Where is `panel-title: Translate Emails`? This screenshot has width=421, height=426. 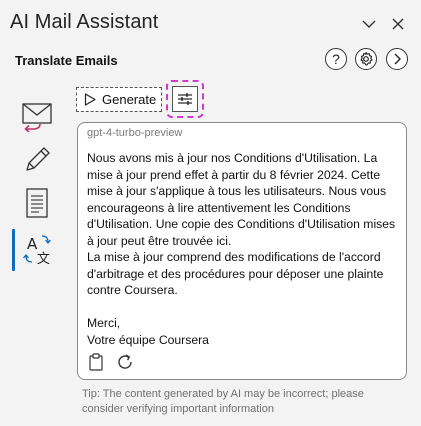
panel-title: Translate Emails is located at coordinates (66, 60).